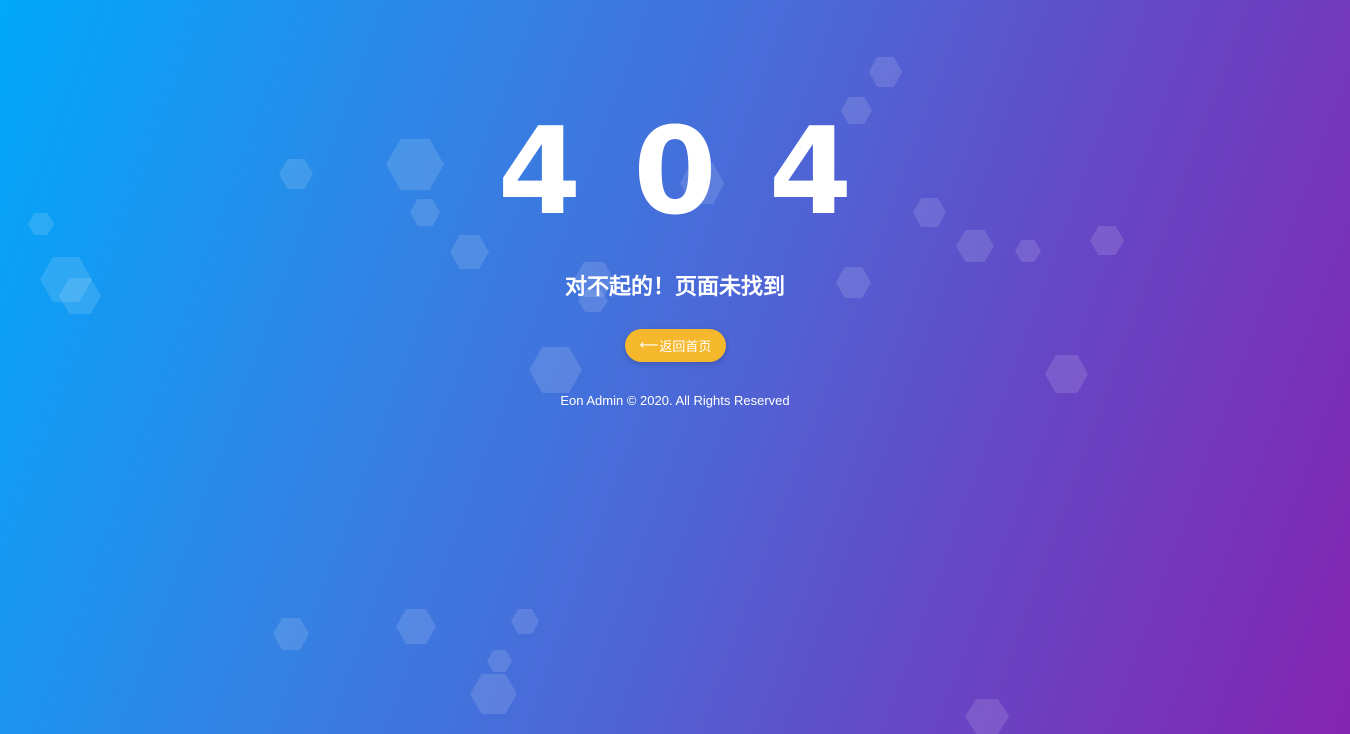 The image size is (1350, 734). What do you see at coordinates (701, 172) in the screenshot?
I see `error-code-heading: 404` at bounding box center [701, 172].